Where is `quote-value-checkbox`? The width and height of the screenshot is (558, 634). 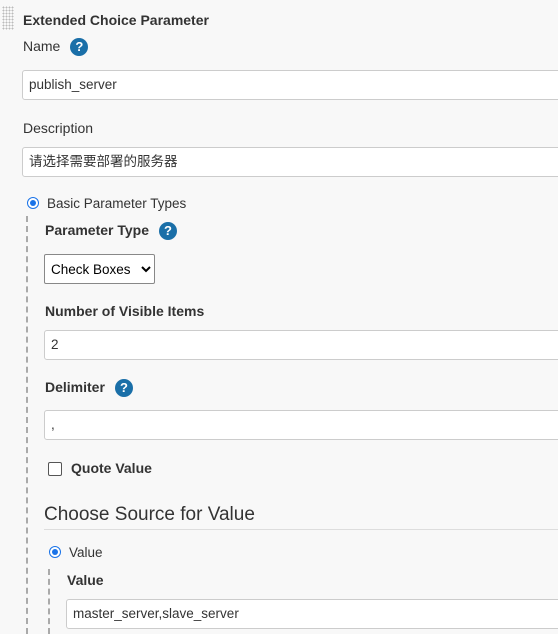
quote-value-checkbox is located at coordinates (55, 469).